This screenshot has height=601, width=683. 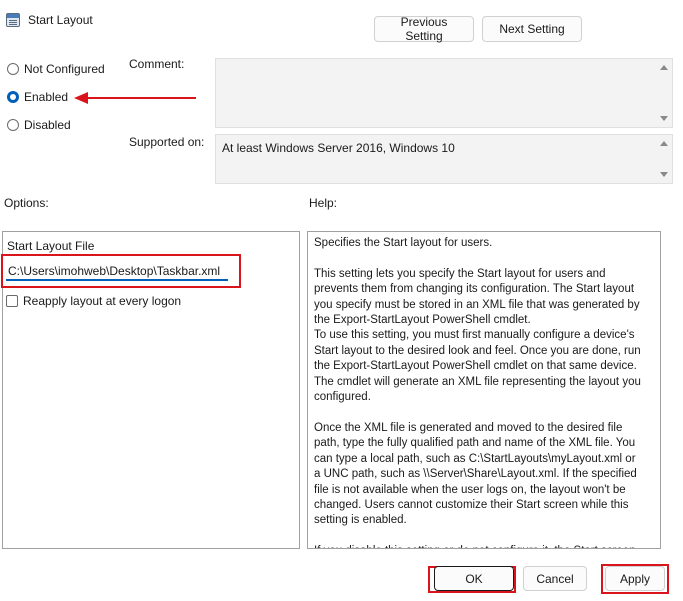 What do you see at coordinates (635, 578) in the screenshot?
I see `apply-button: Apply` at bounding box center [635, 578].